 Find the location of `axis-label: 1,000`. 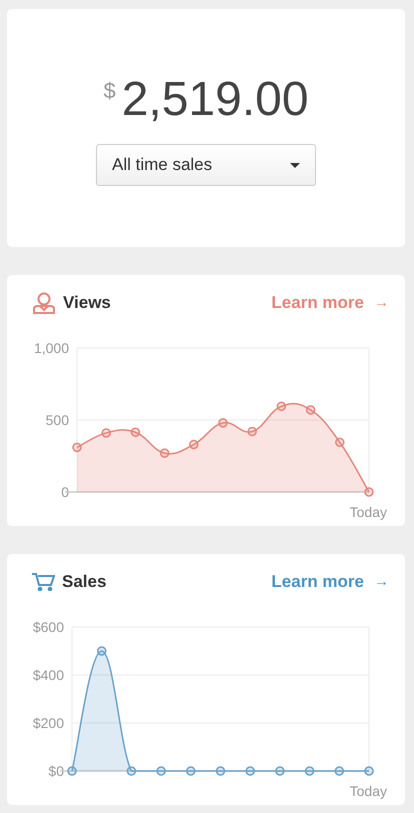

axis-label: 1,000 is located at coordinates (51, 348).